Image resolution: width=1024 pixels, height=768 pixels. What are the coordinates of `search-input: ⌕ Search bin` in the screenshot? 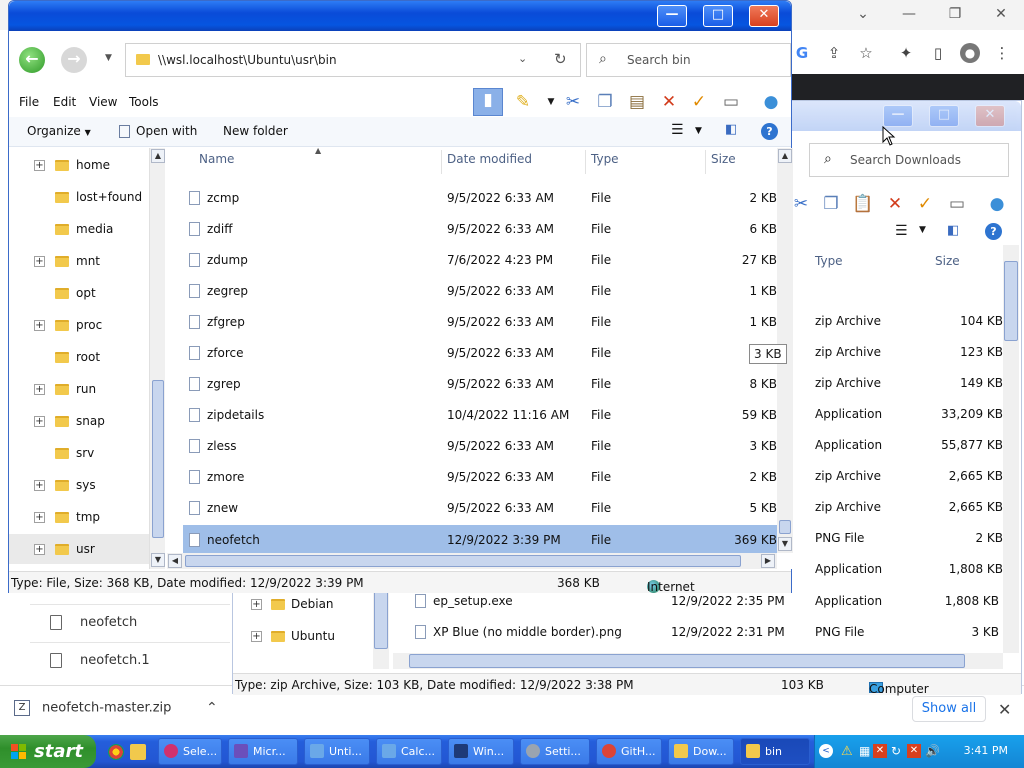 It's located at (688, 60).